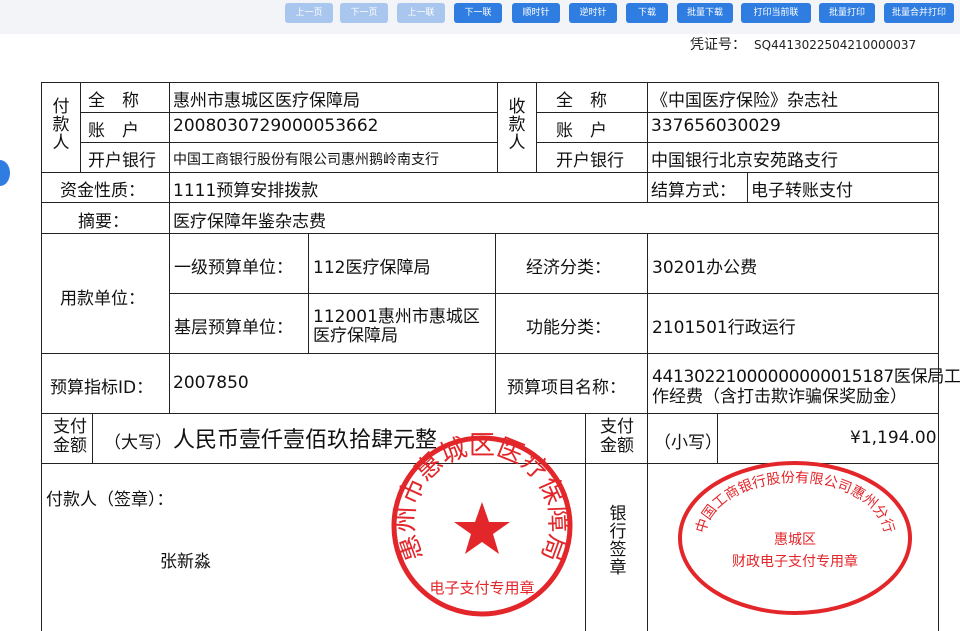  What do you see at coordinates (113, 131) in the screenshot?
I see `payer-account-label: 账 户` at bounding box center [113, 131].